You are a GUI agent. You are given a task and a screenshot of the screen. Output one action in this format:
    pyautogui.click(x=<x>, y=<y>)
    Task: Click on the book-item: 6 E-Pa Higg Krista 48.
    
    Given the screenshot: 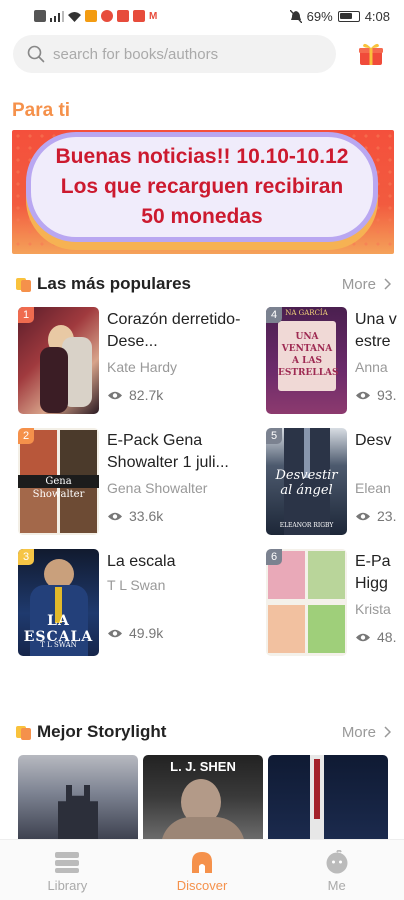 What is the action you would take?
    pyautogui.click(x=335, y=602)
    